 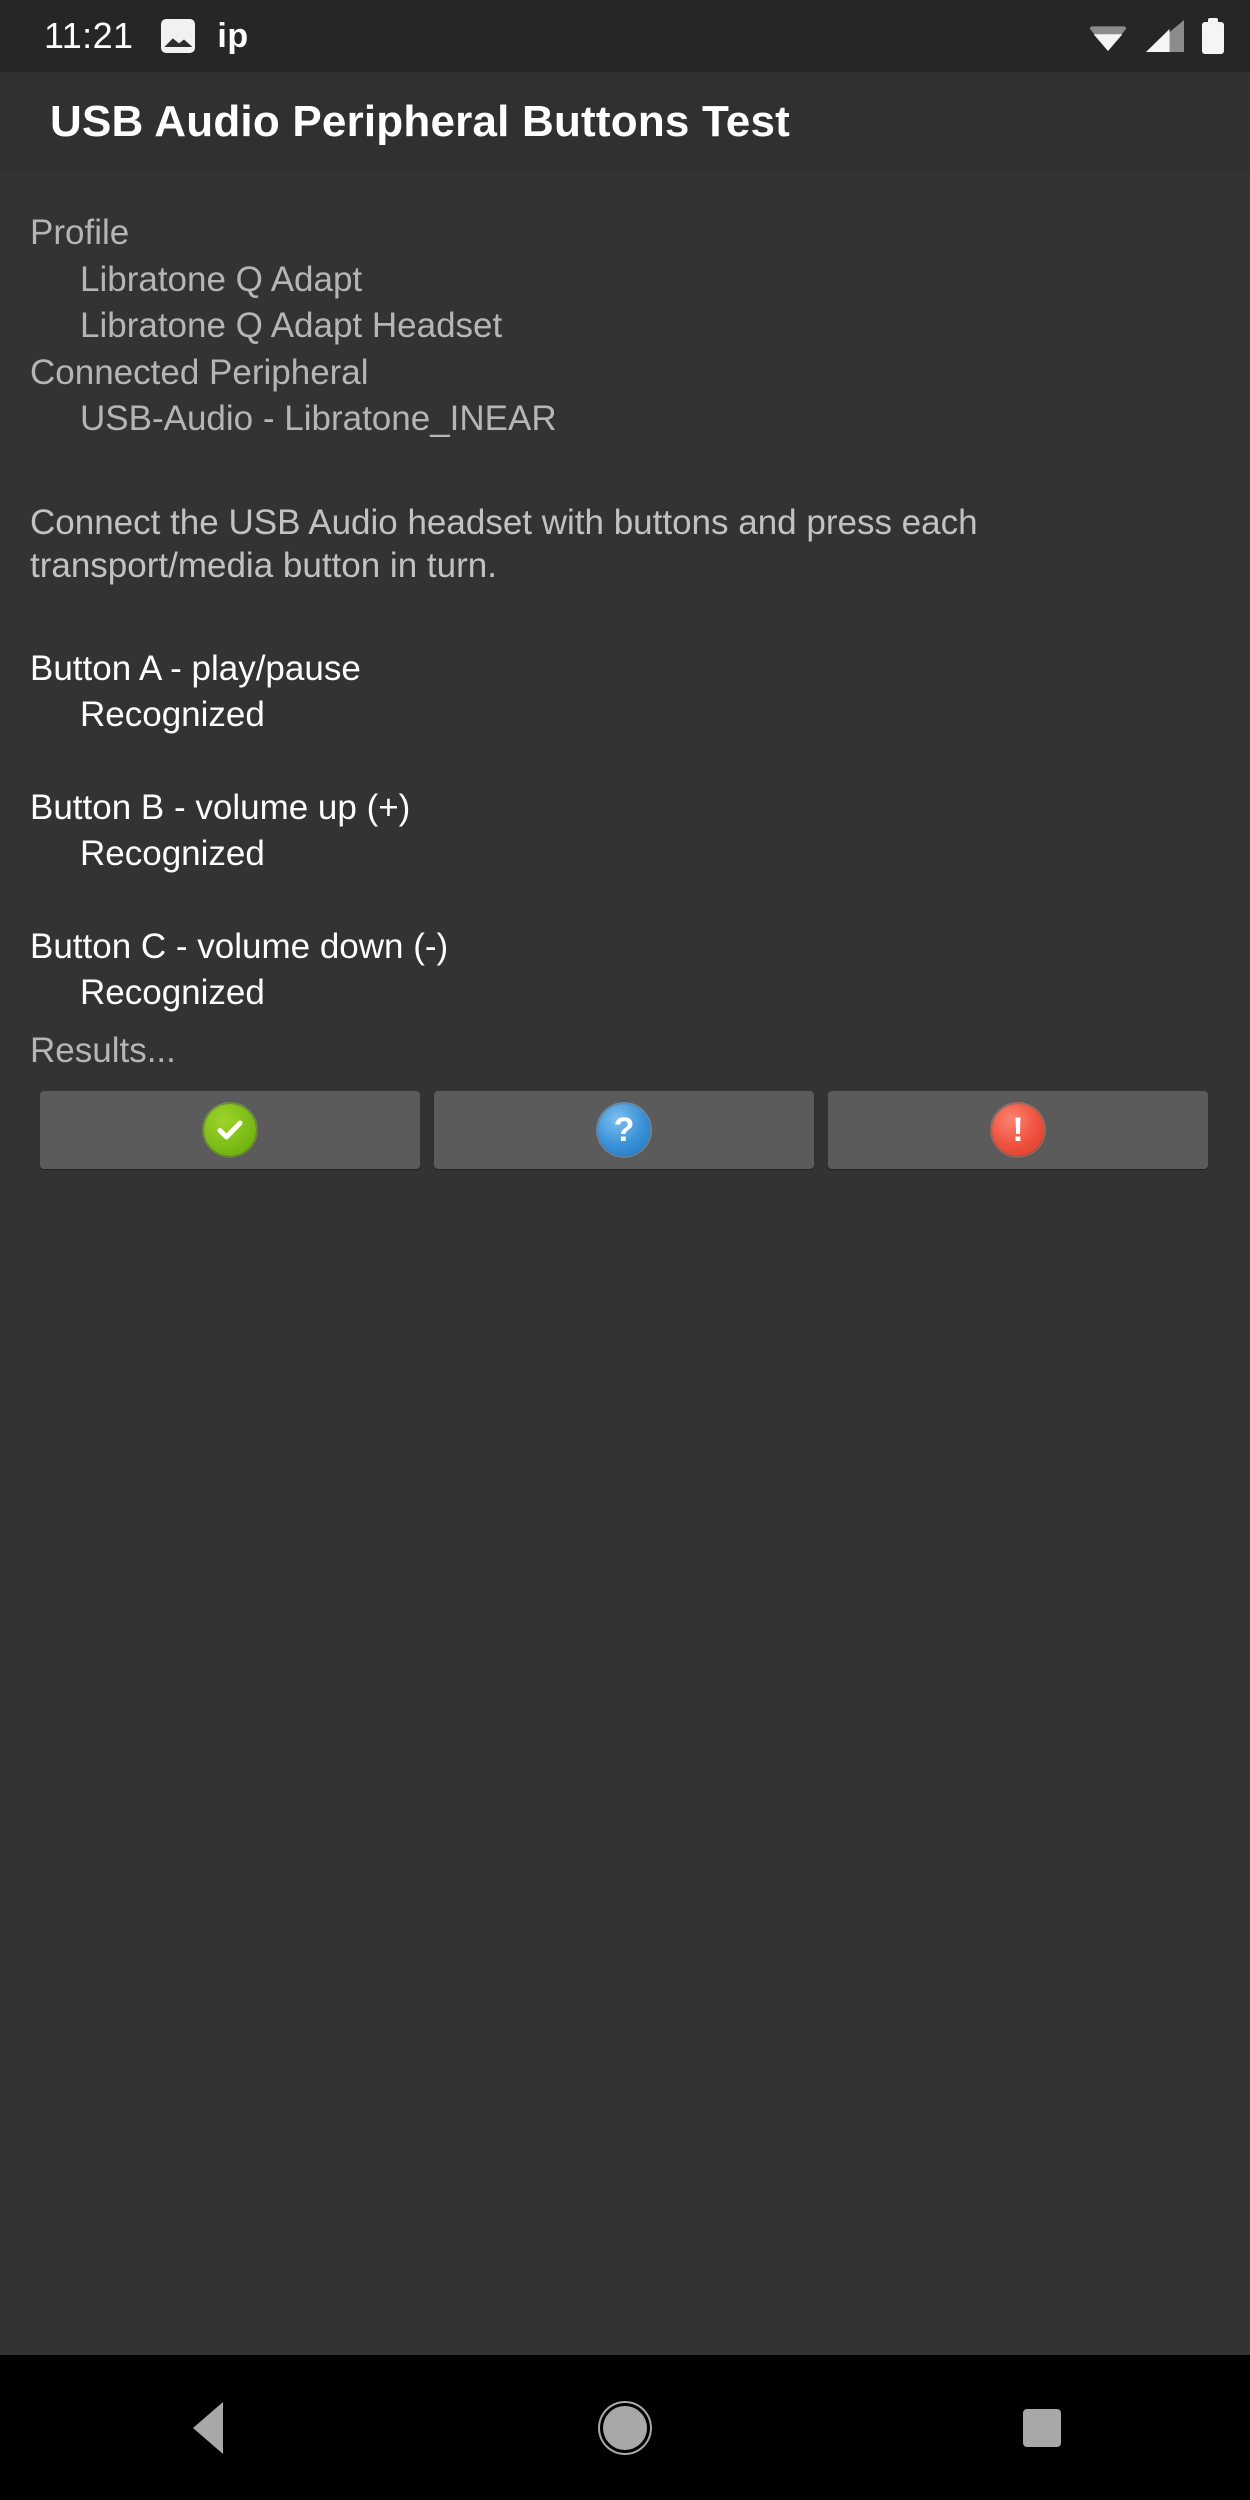 I want to click on status-bar: 11:21 ip, so click(x=625, y=36).